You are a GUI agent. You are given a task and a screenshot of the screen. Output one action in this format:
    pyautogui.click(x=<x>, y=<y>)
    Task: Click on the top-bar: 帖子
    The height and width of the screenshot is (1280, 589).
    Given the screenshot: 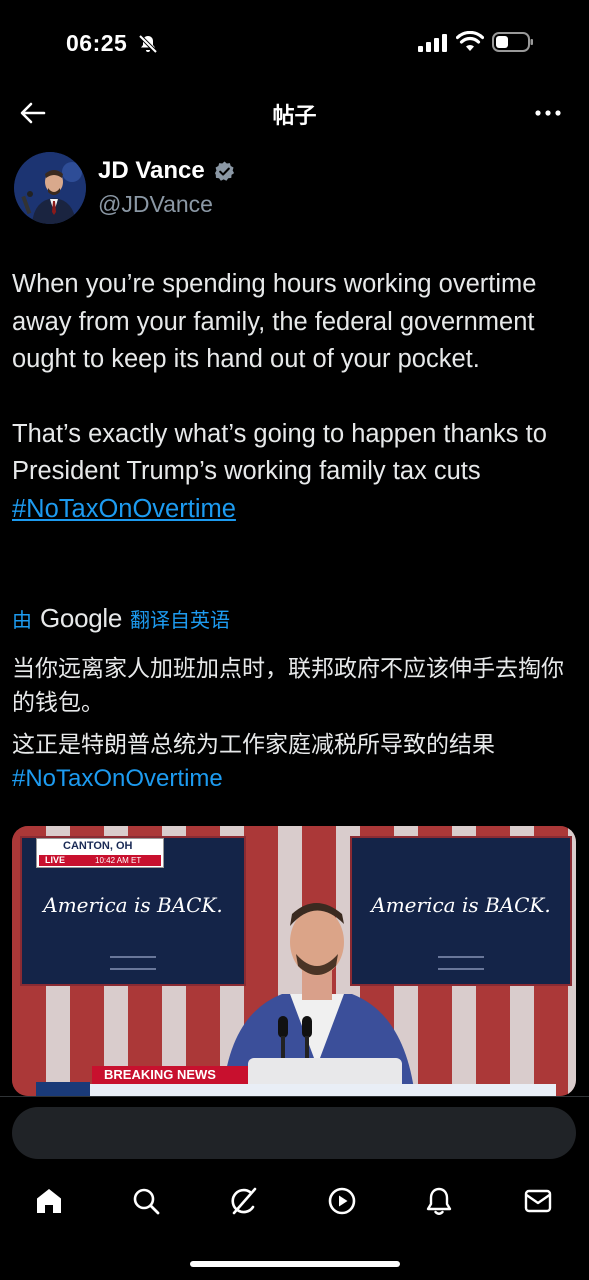 What is the action you would take?
    pyautogui.click(x=294, y=112)
    